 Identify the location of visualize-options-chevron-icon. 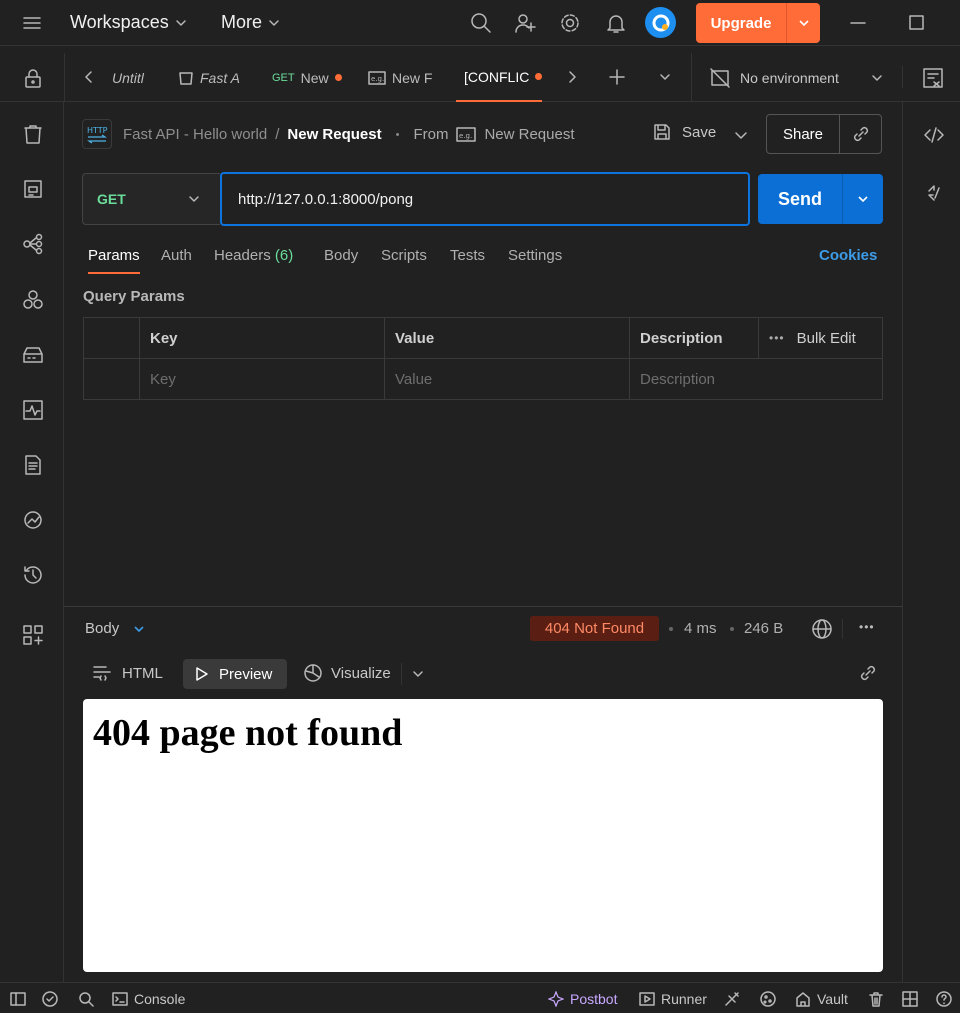
(418, 674).